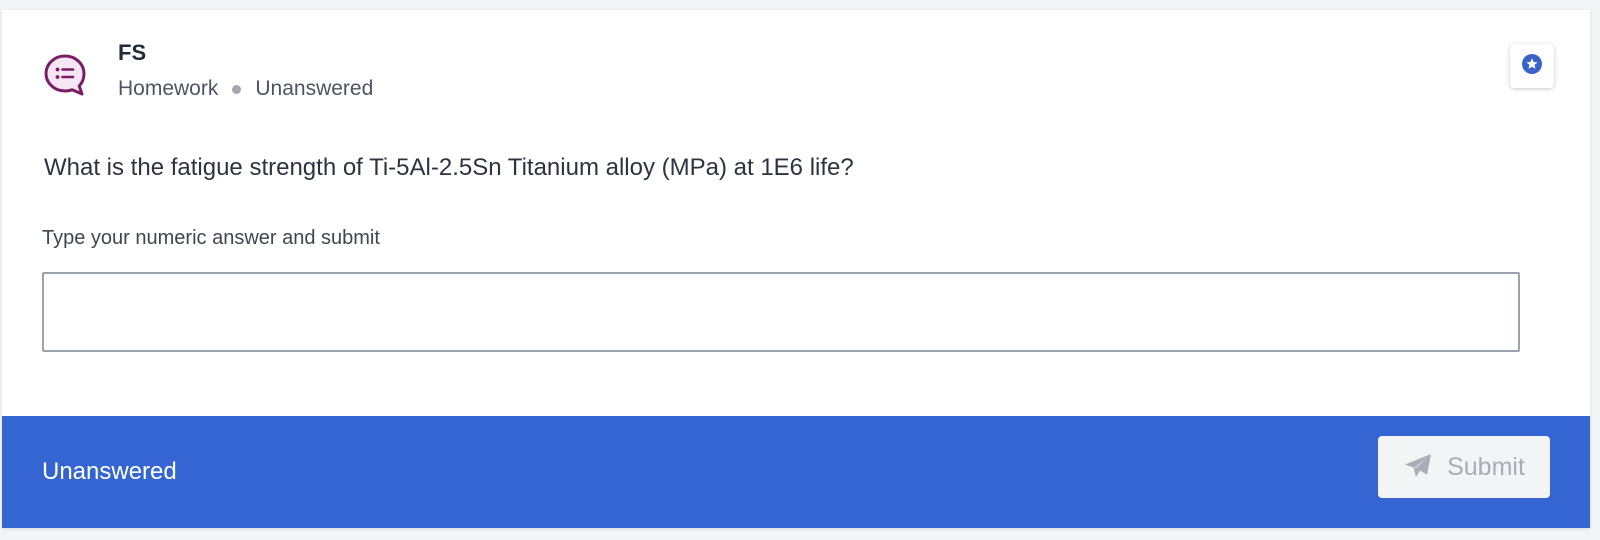  What do you see at coordinates (168, 88) in the screenshot?
I see `category-label: Homework` at bounding box center [168, 88].